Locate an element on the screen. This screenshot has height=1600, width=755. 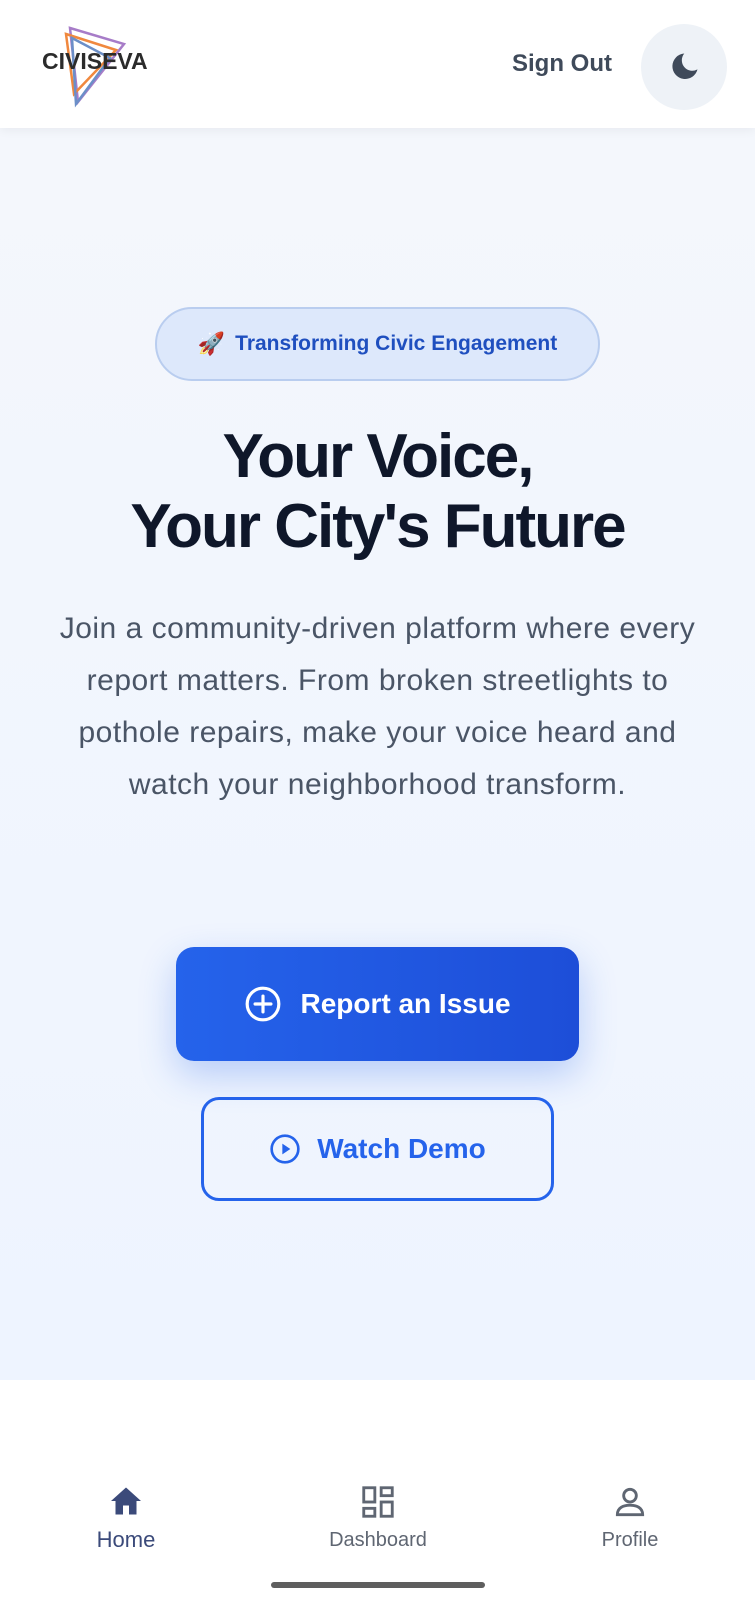
report-issue-label: Report an Issue is located at coordinates (405, 1003).